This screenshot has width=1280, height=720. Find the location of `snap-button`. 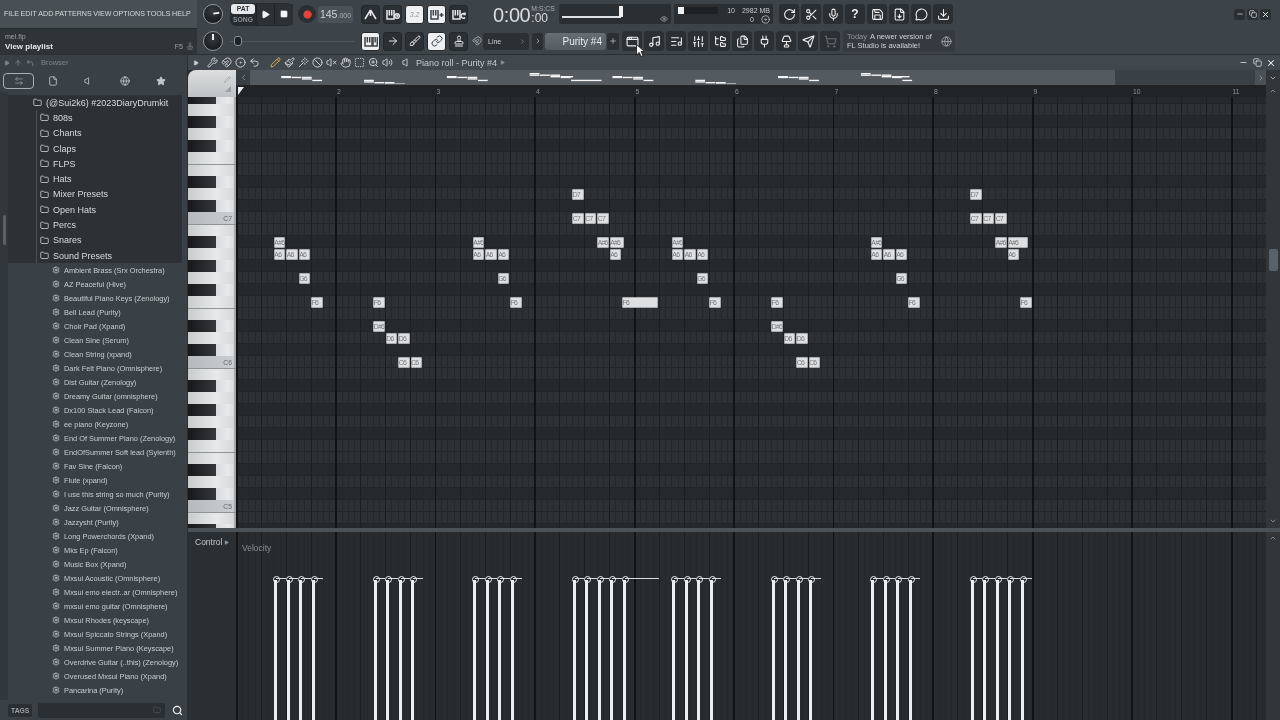

snap-button is located at coordinates (226, 62).